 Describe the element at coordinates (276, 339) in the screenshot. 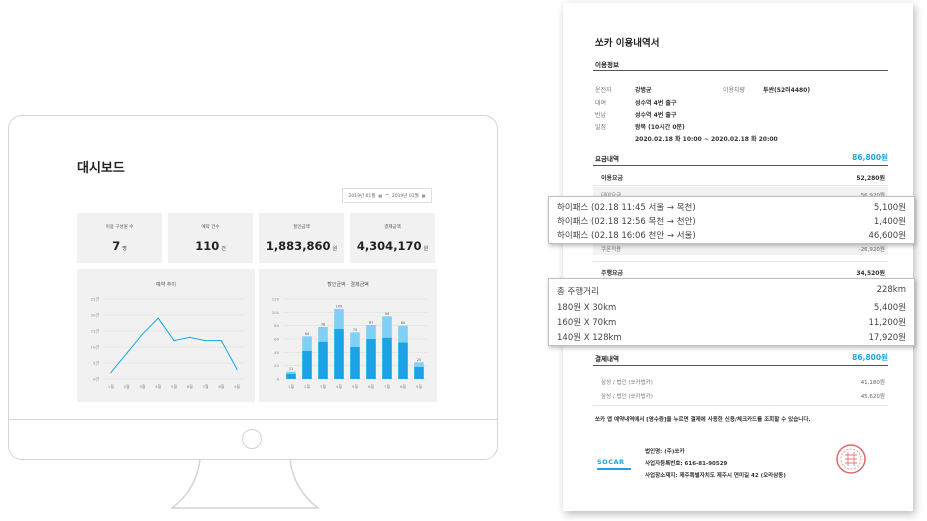

I see `y-tick-label: 60` at that location.